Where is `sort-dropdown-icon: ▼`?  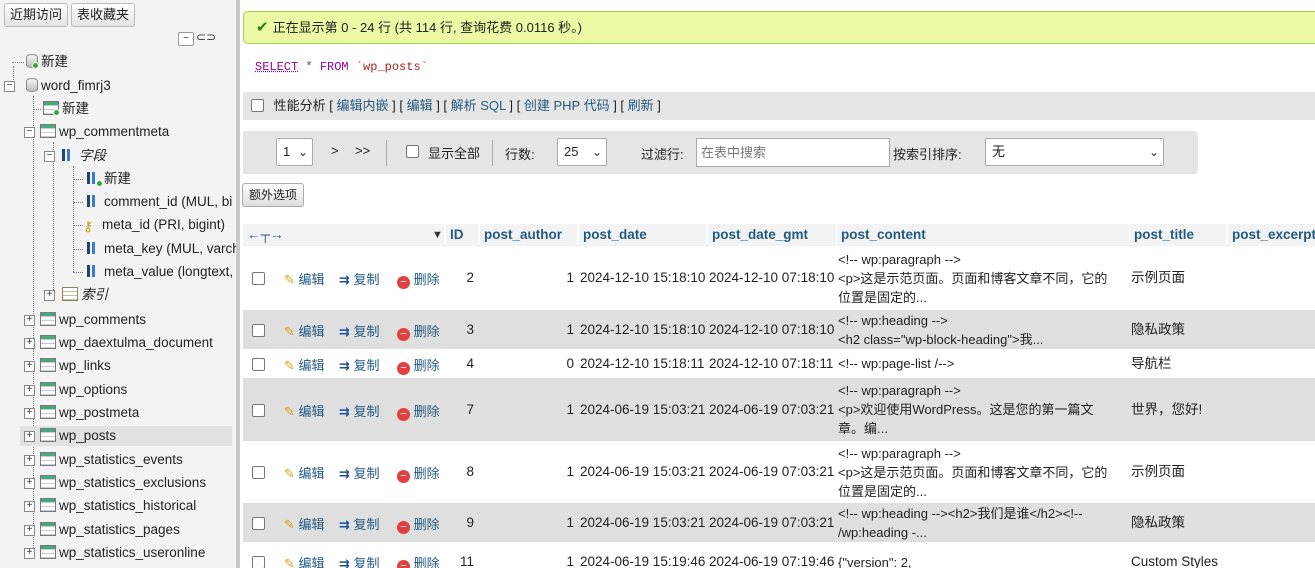 sort-dropdown-icon: ▼ is located at coordinates (436, 235).